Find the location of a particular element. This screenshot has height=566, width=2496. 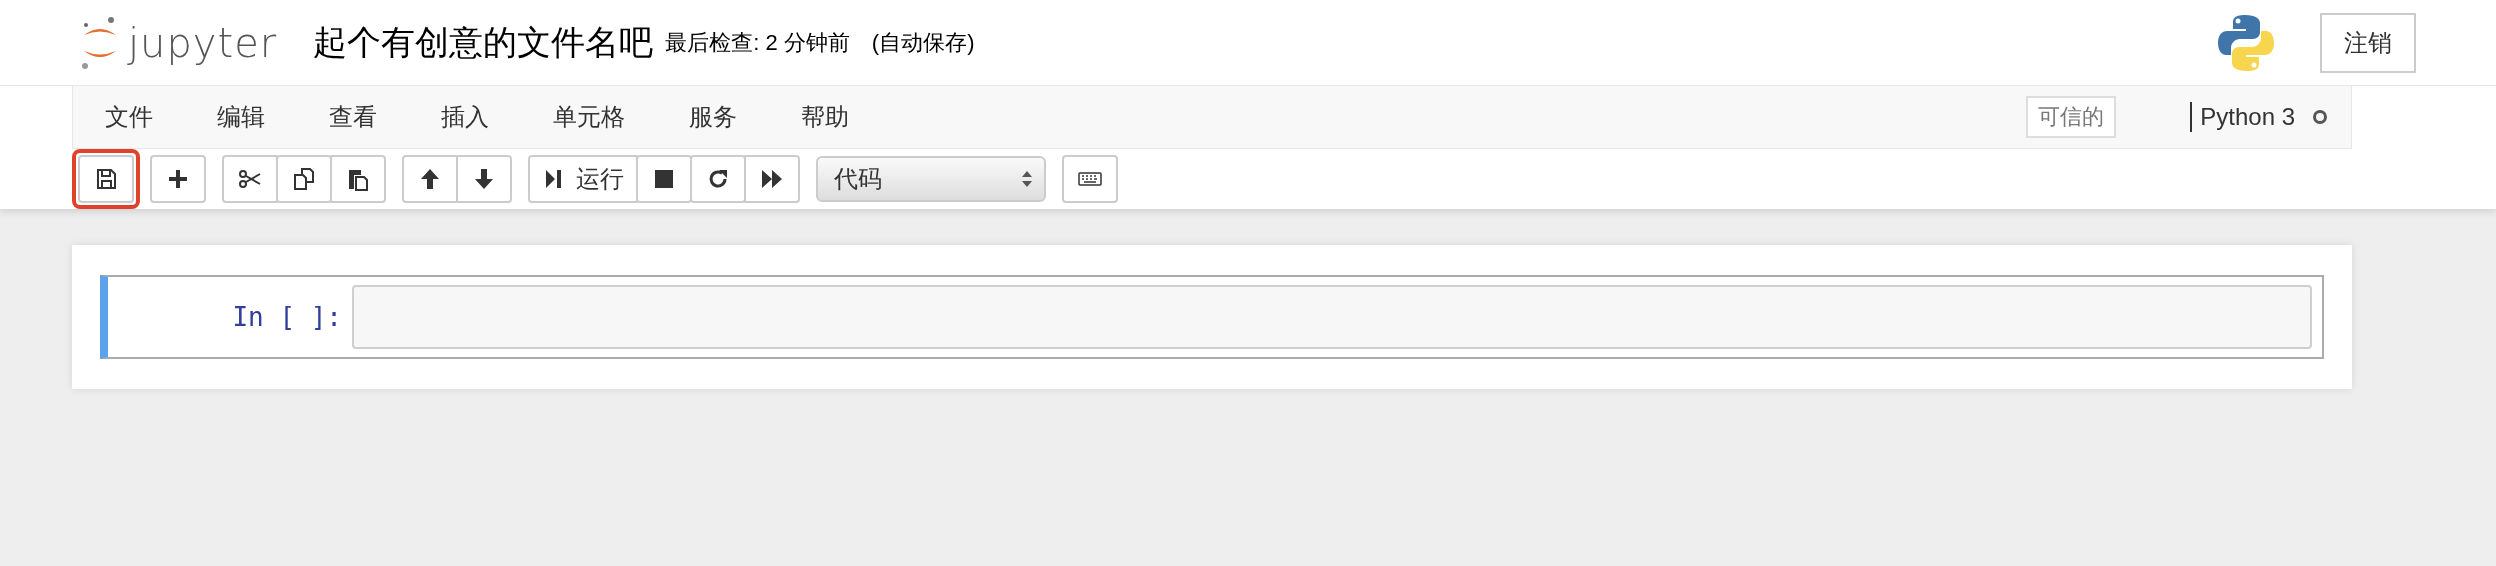

restart-button is located at coordinates (718, 179).